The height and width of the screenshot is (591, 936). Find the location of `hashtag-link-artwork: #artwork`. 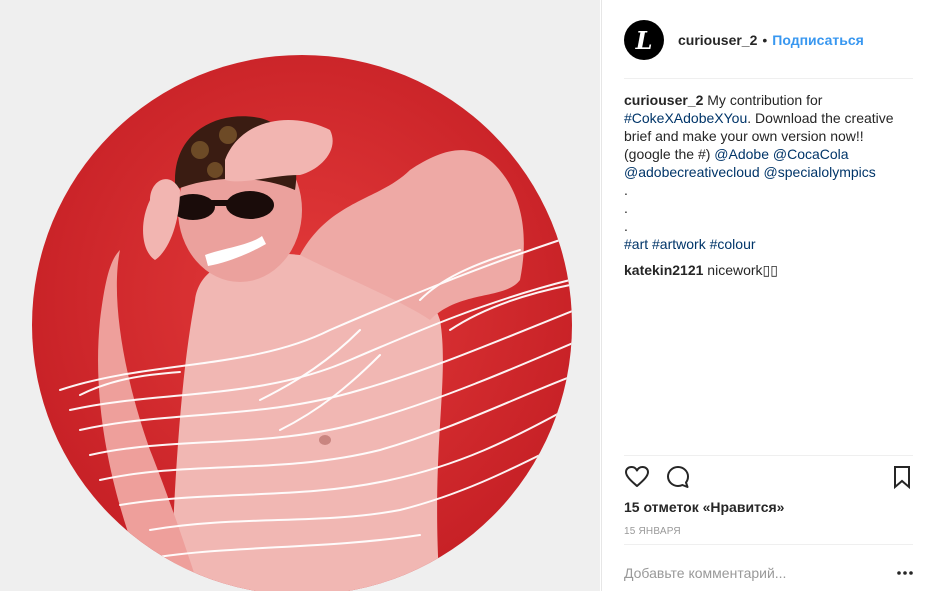

hashtag-link-artwork: #artwork is located at coordinates (679, 244).